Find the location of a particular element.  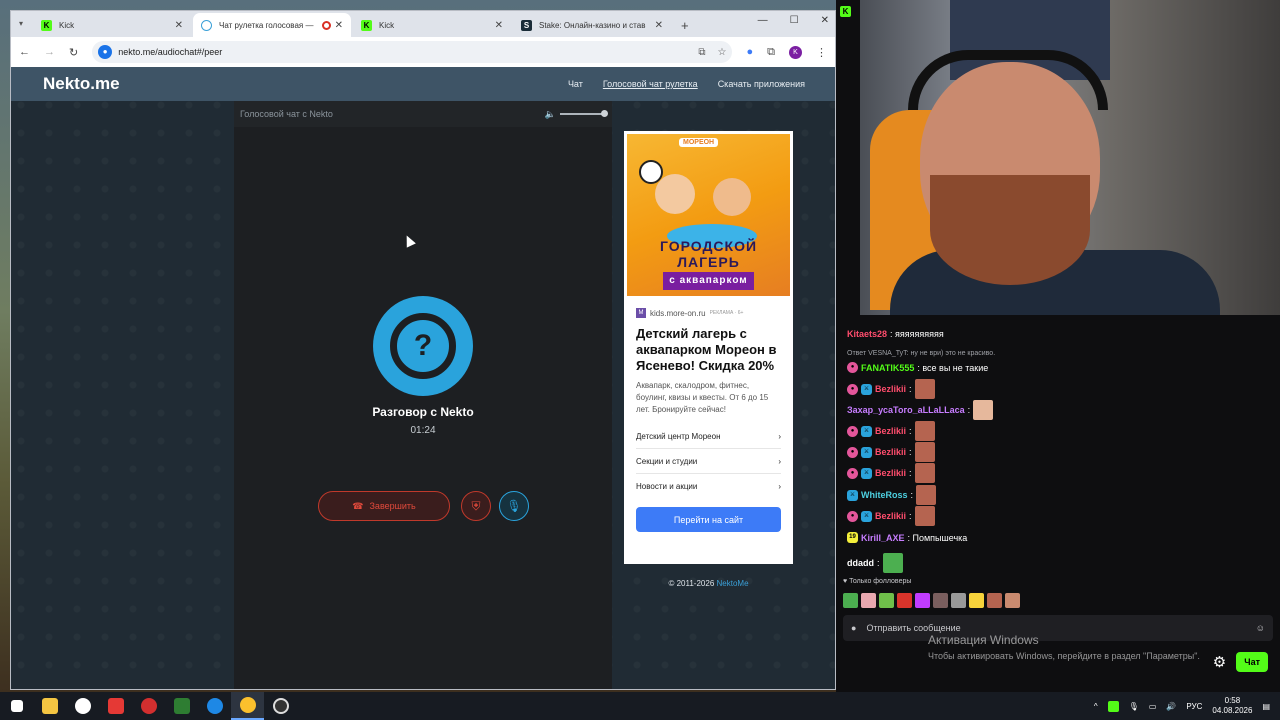

shield-icon: ● is located at coordinates (854, 628).